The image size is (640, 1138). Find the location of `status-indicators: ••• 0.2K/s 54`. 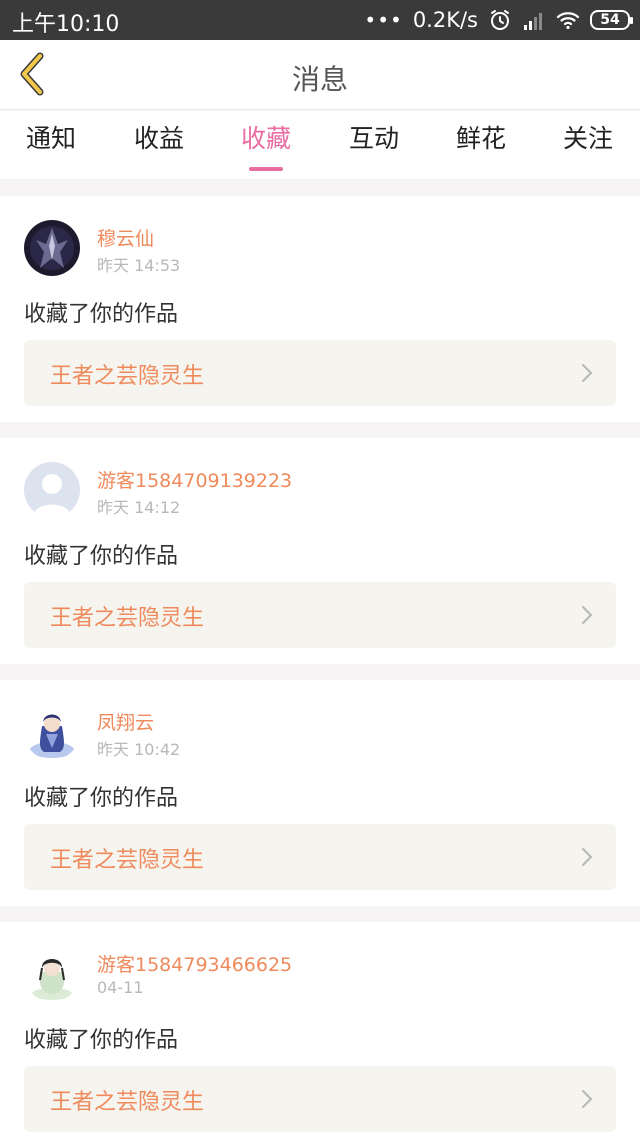

status-indicators: ••• 0.2K/s 54 is located at coordinates (498, 20).